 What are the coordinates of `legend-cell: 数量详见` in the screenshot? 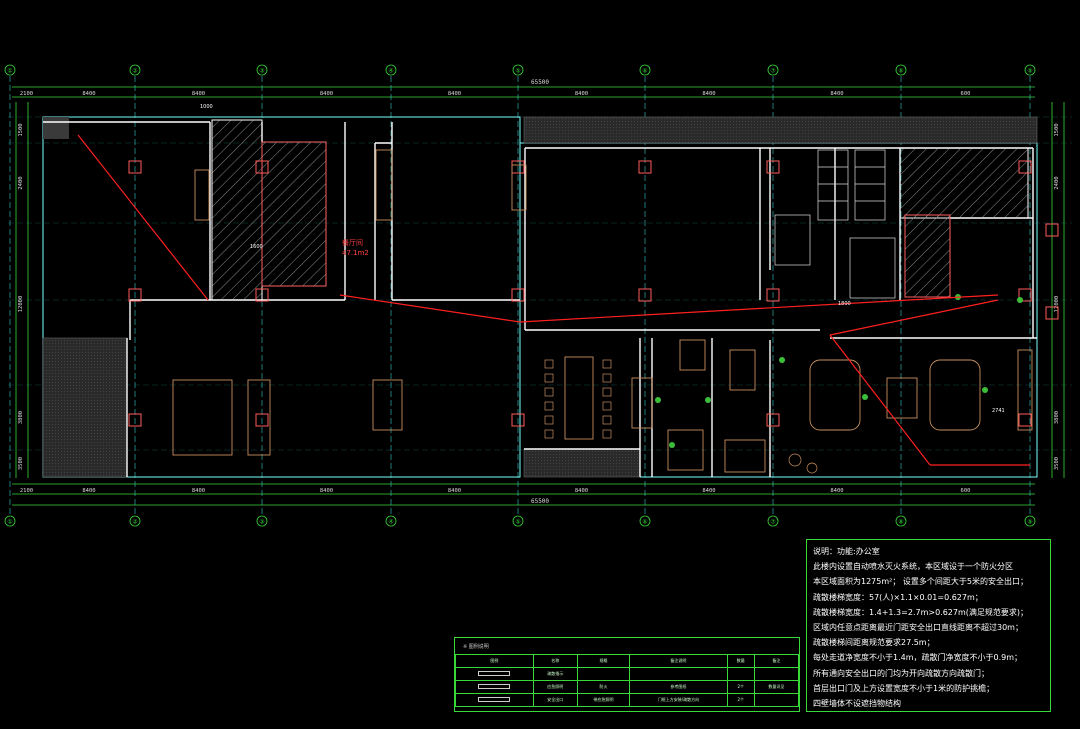 It's located at (776, 687).